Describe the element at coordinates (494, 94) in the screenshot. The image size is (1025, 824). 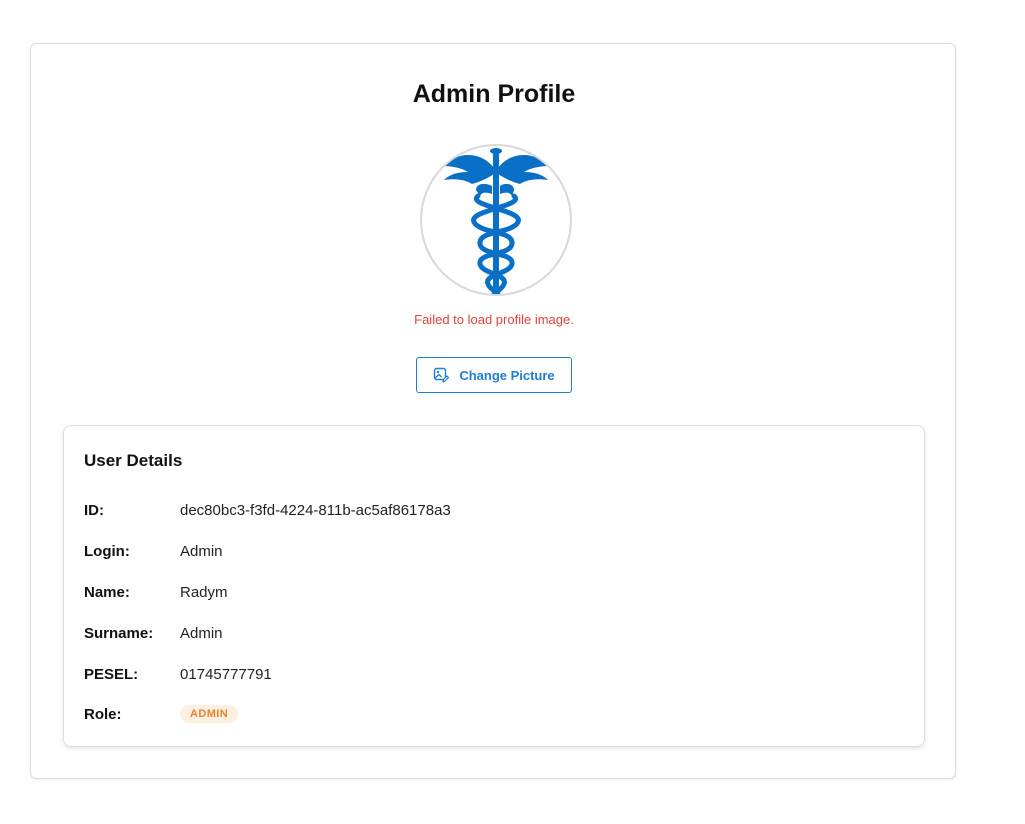
I see `page-title: Admin Profile` at that location.